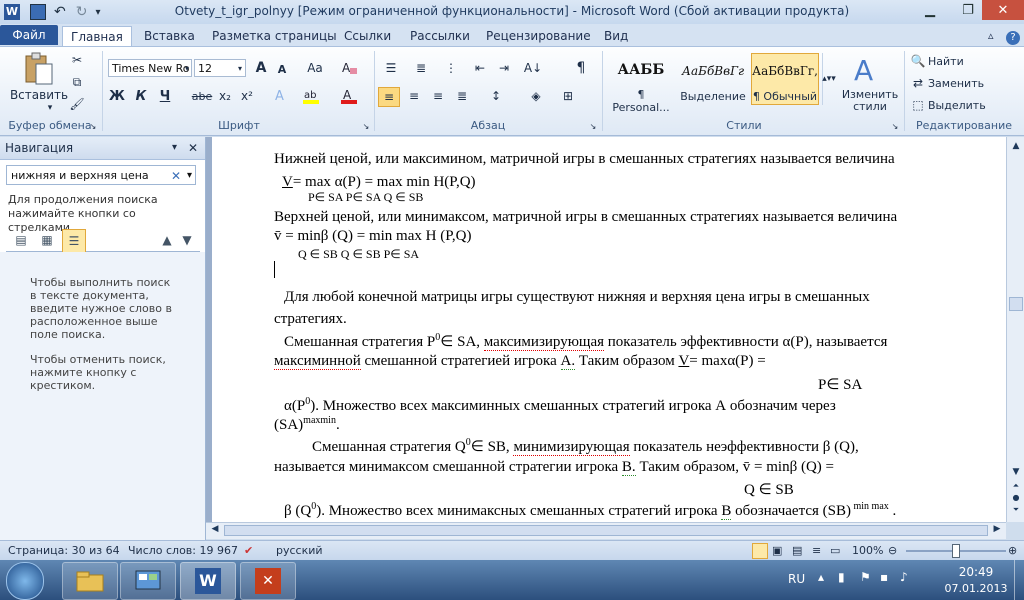 The image size is (1024, 600). What do you see at coordinates (1016, 487) in the screenshot?
I see `previous-page-icon: ⏶` at bounding box center [1016, 487].